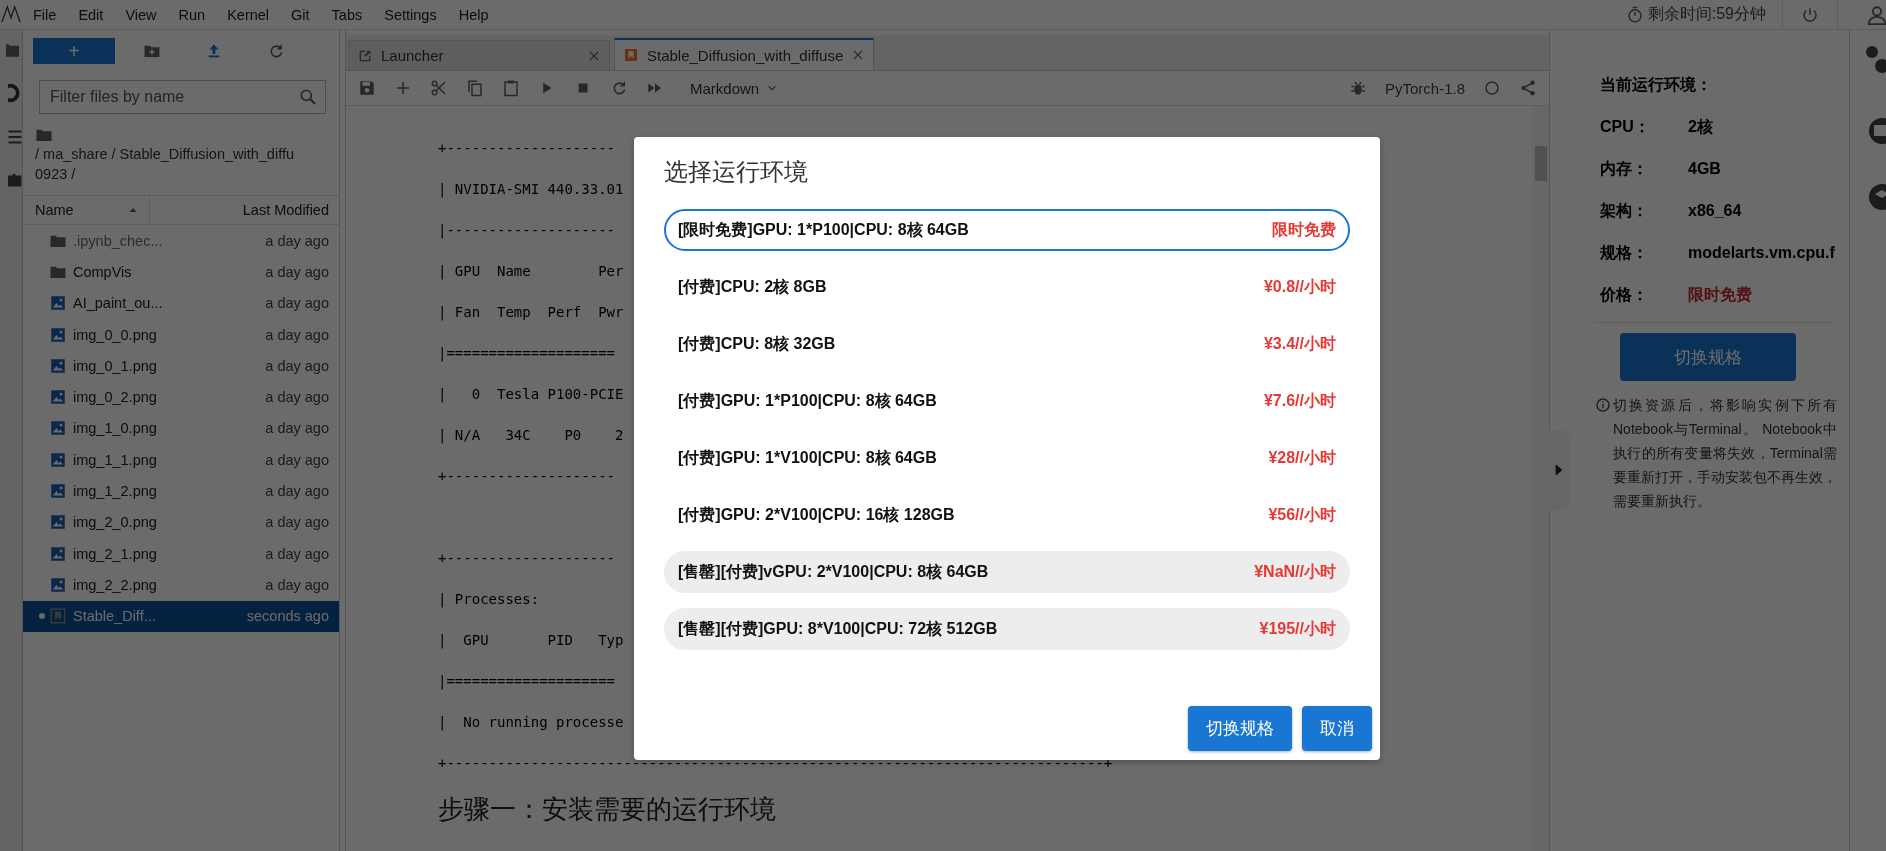 The width and height of the screenshot is (1886, 851). What do you see at coordinates (531, 313) in the screenshot?
I see `output-line: | Fan Temp Perf Pwr` at bounding box center [531, 313].